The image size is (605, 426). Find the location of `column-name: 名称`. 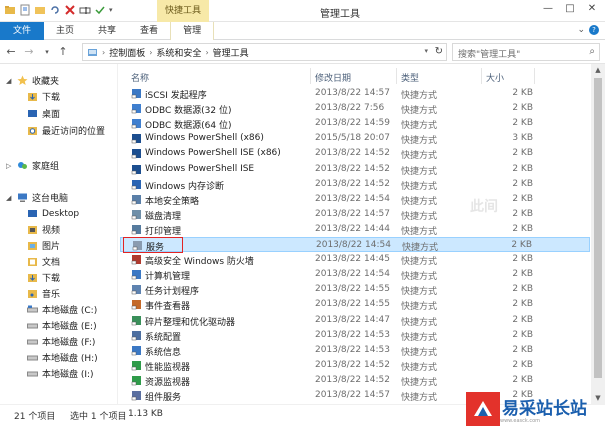

column-name: 名称 is located at coordinates (140, 77).